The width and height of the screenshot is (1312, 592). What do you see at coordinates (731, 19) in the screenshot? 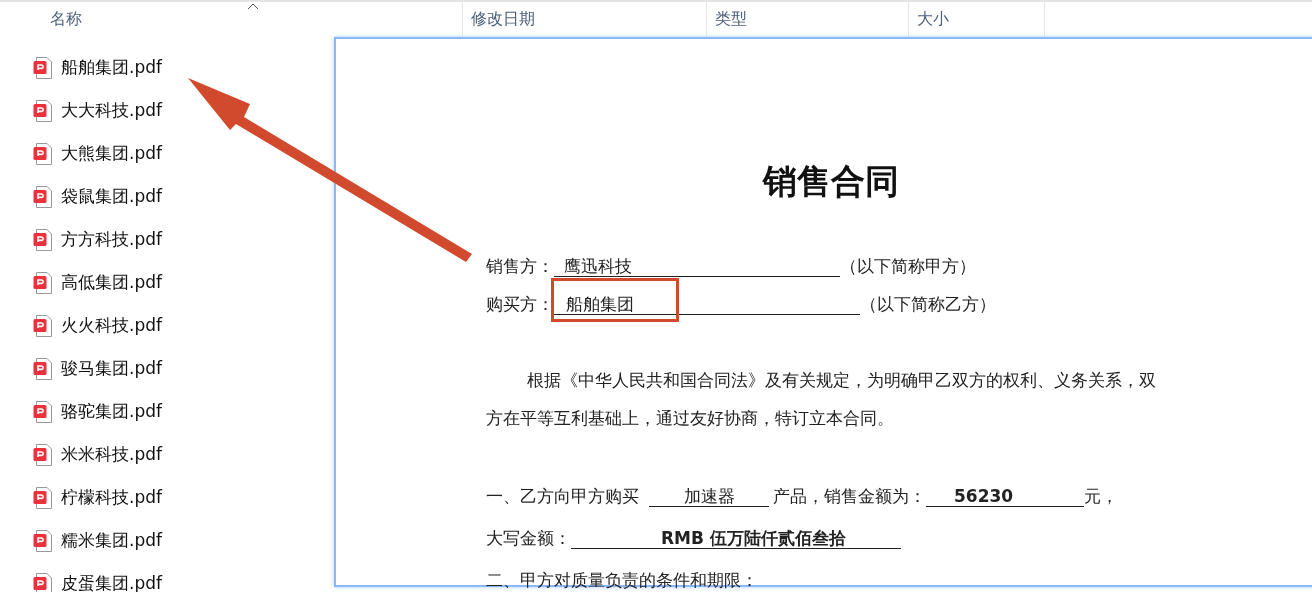
I see `column-header: 类型` at bounding box center [731, 19].